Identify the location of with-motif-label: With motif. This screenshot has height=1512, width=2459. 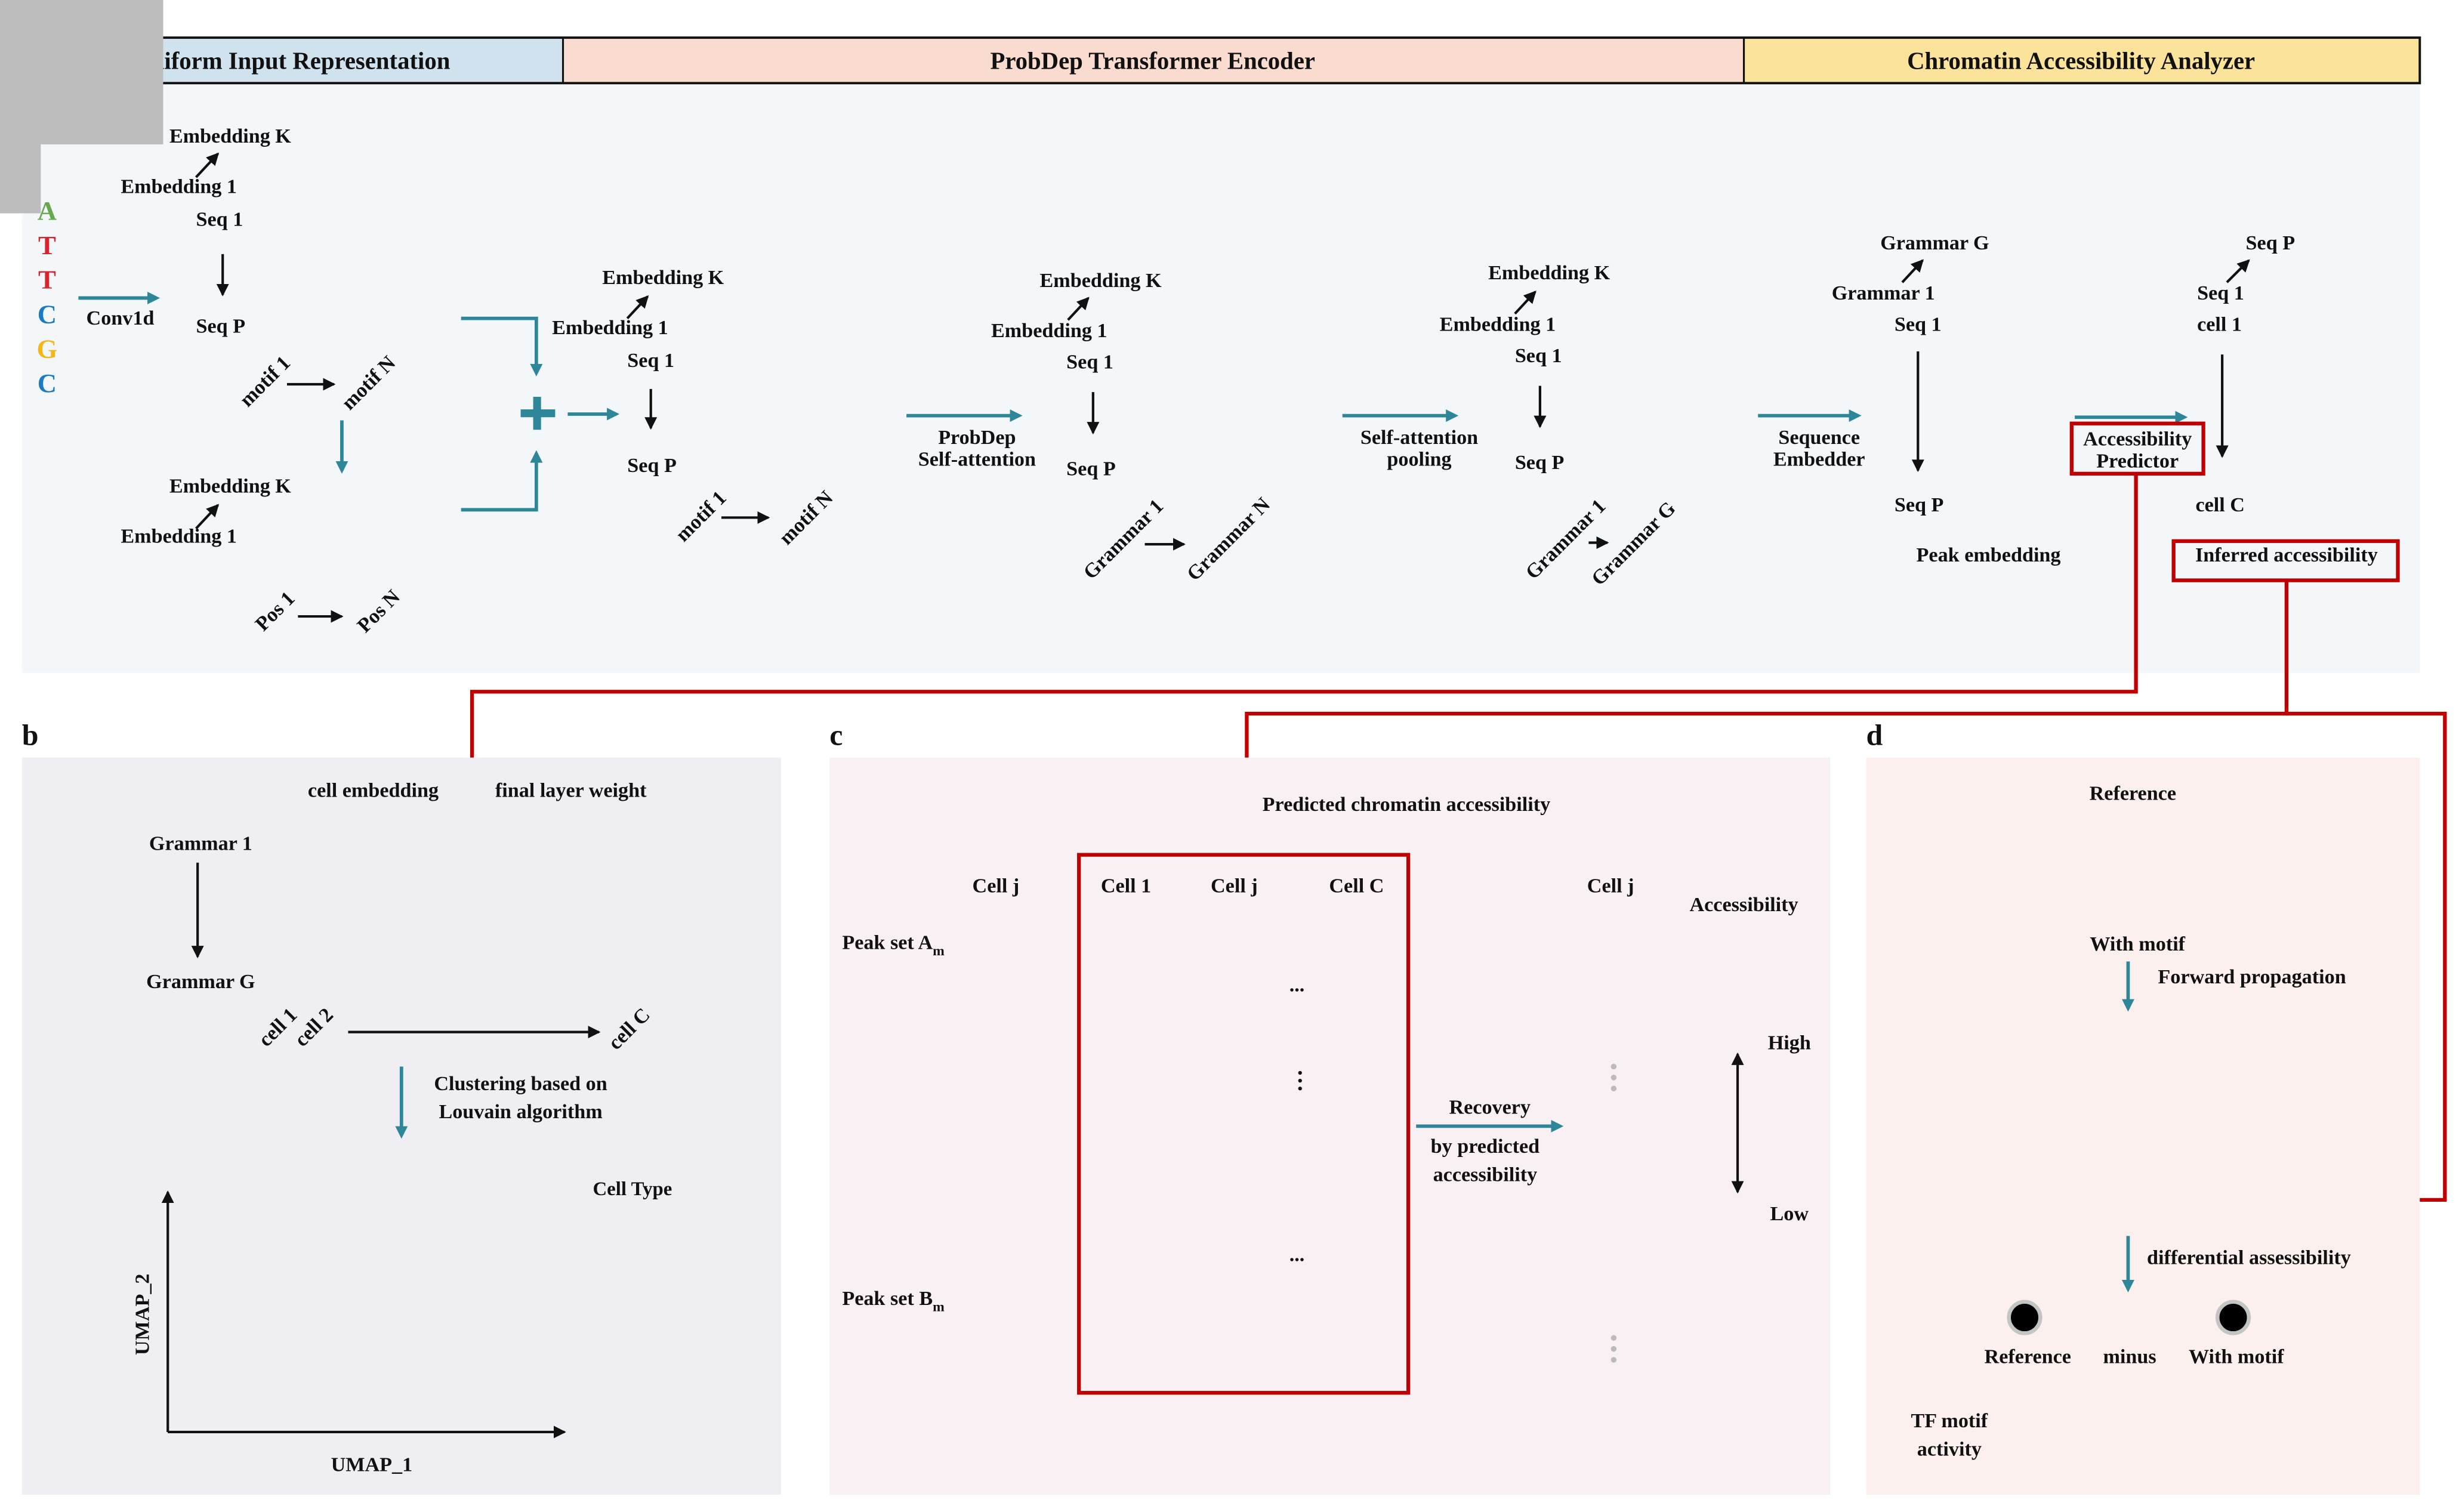
(2137, 944).